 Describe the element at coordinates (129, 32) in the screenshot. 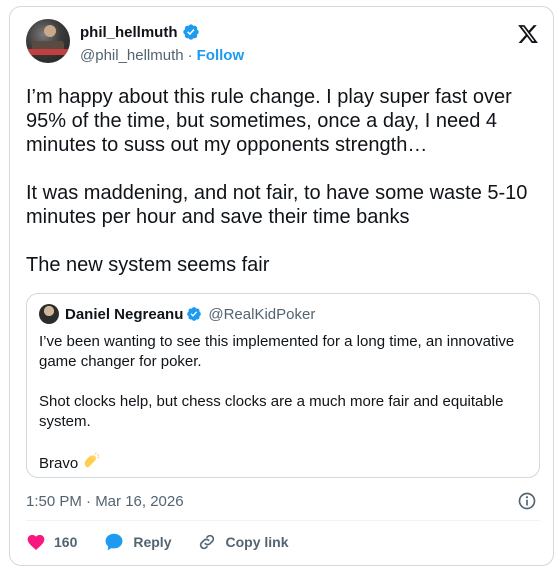

I see `author-display-name: phil_hellmuth` at that location.